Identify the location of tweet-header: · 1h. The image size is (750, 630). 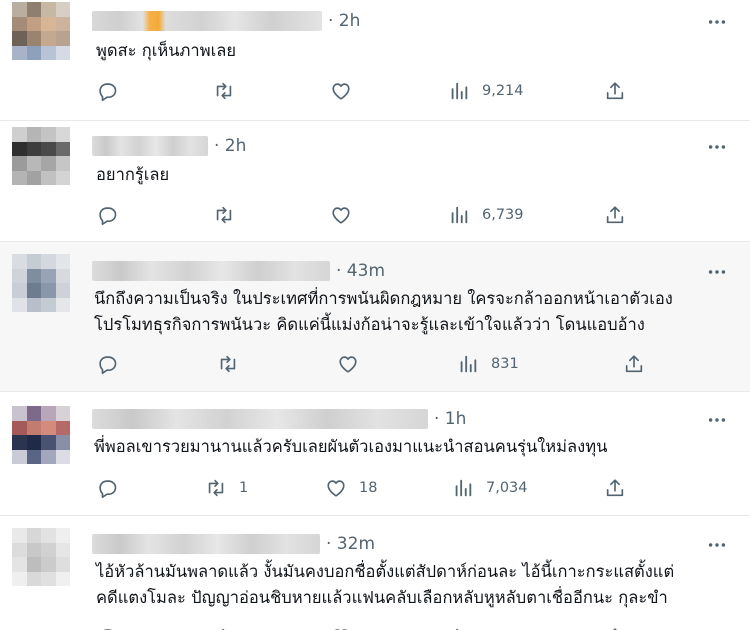
(279, 419).